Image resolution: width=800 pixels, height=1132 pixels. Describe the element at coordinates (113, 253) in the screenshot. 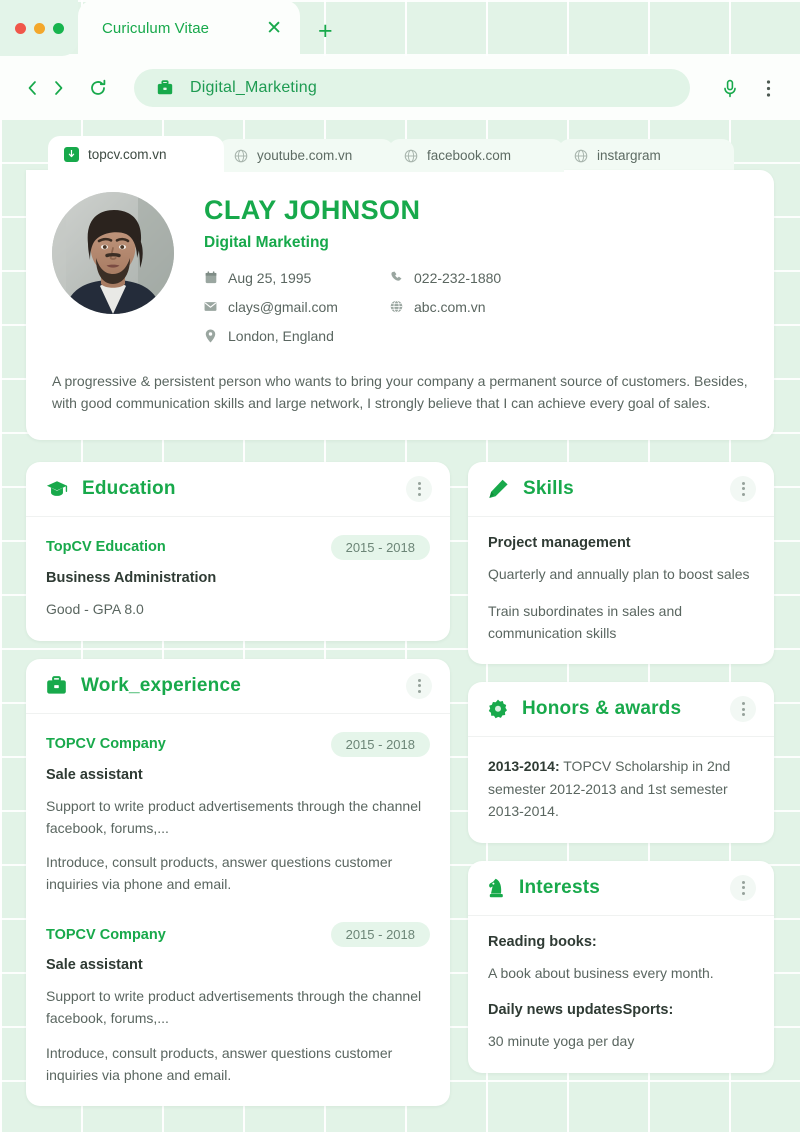

I see `portrait-photo` at that location.